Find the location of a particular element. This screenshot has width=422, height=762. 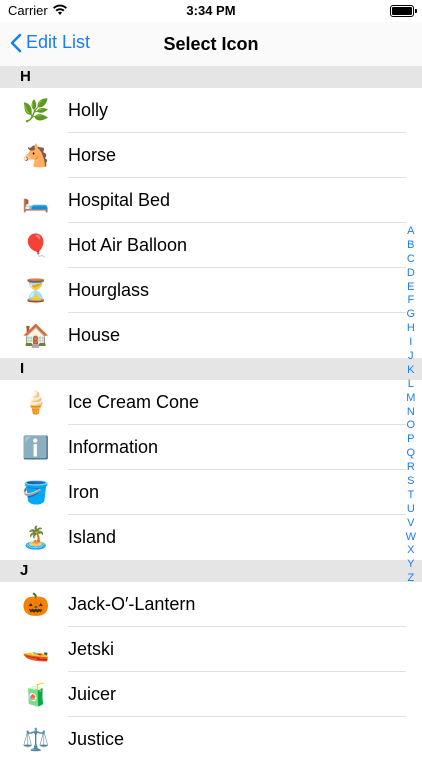

item-icon: 🎈 is located at coordinates (36, 245).